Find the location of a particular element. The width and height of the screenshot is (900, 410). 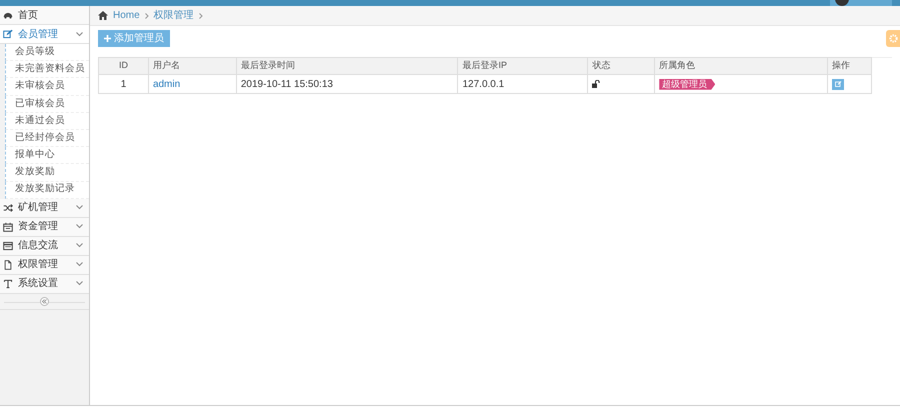

plus-icon is located at coordinates (107, 38).